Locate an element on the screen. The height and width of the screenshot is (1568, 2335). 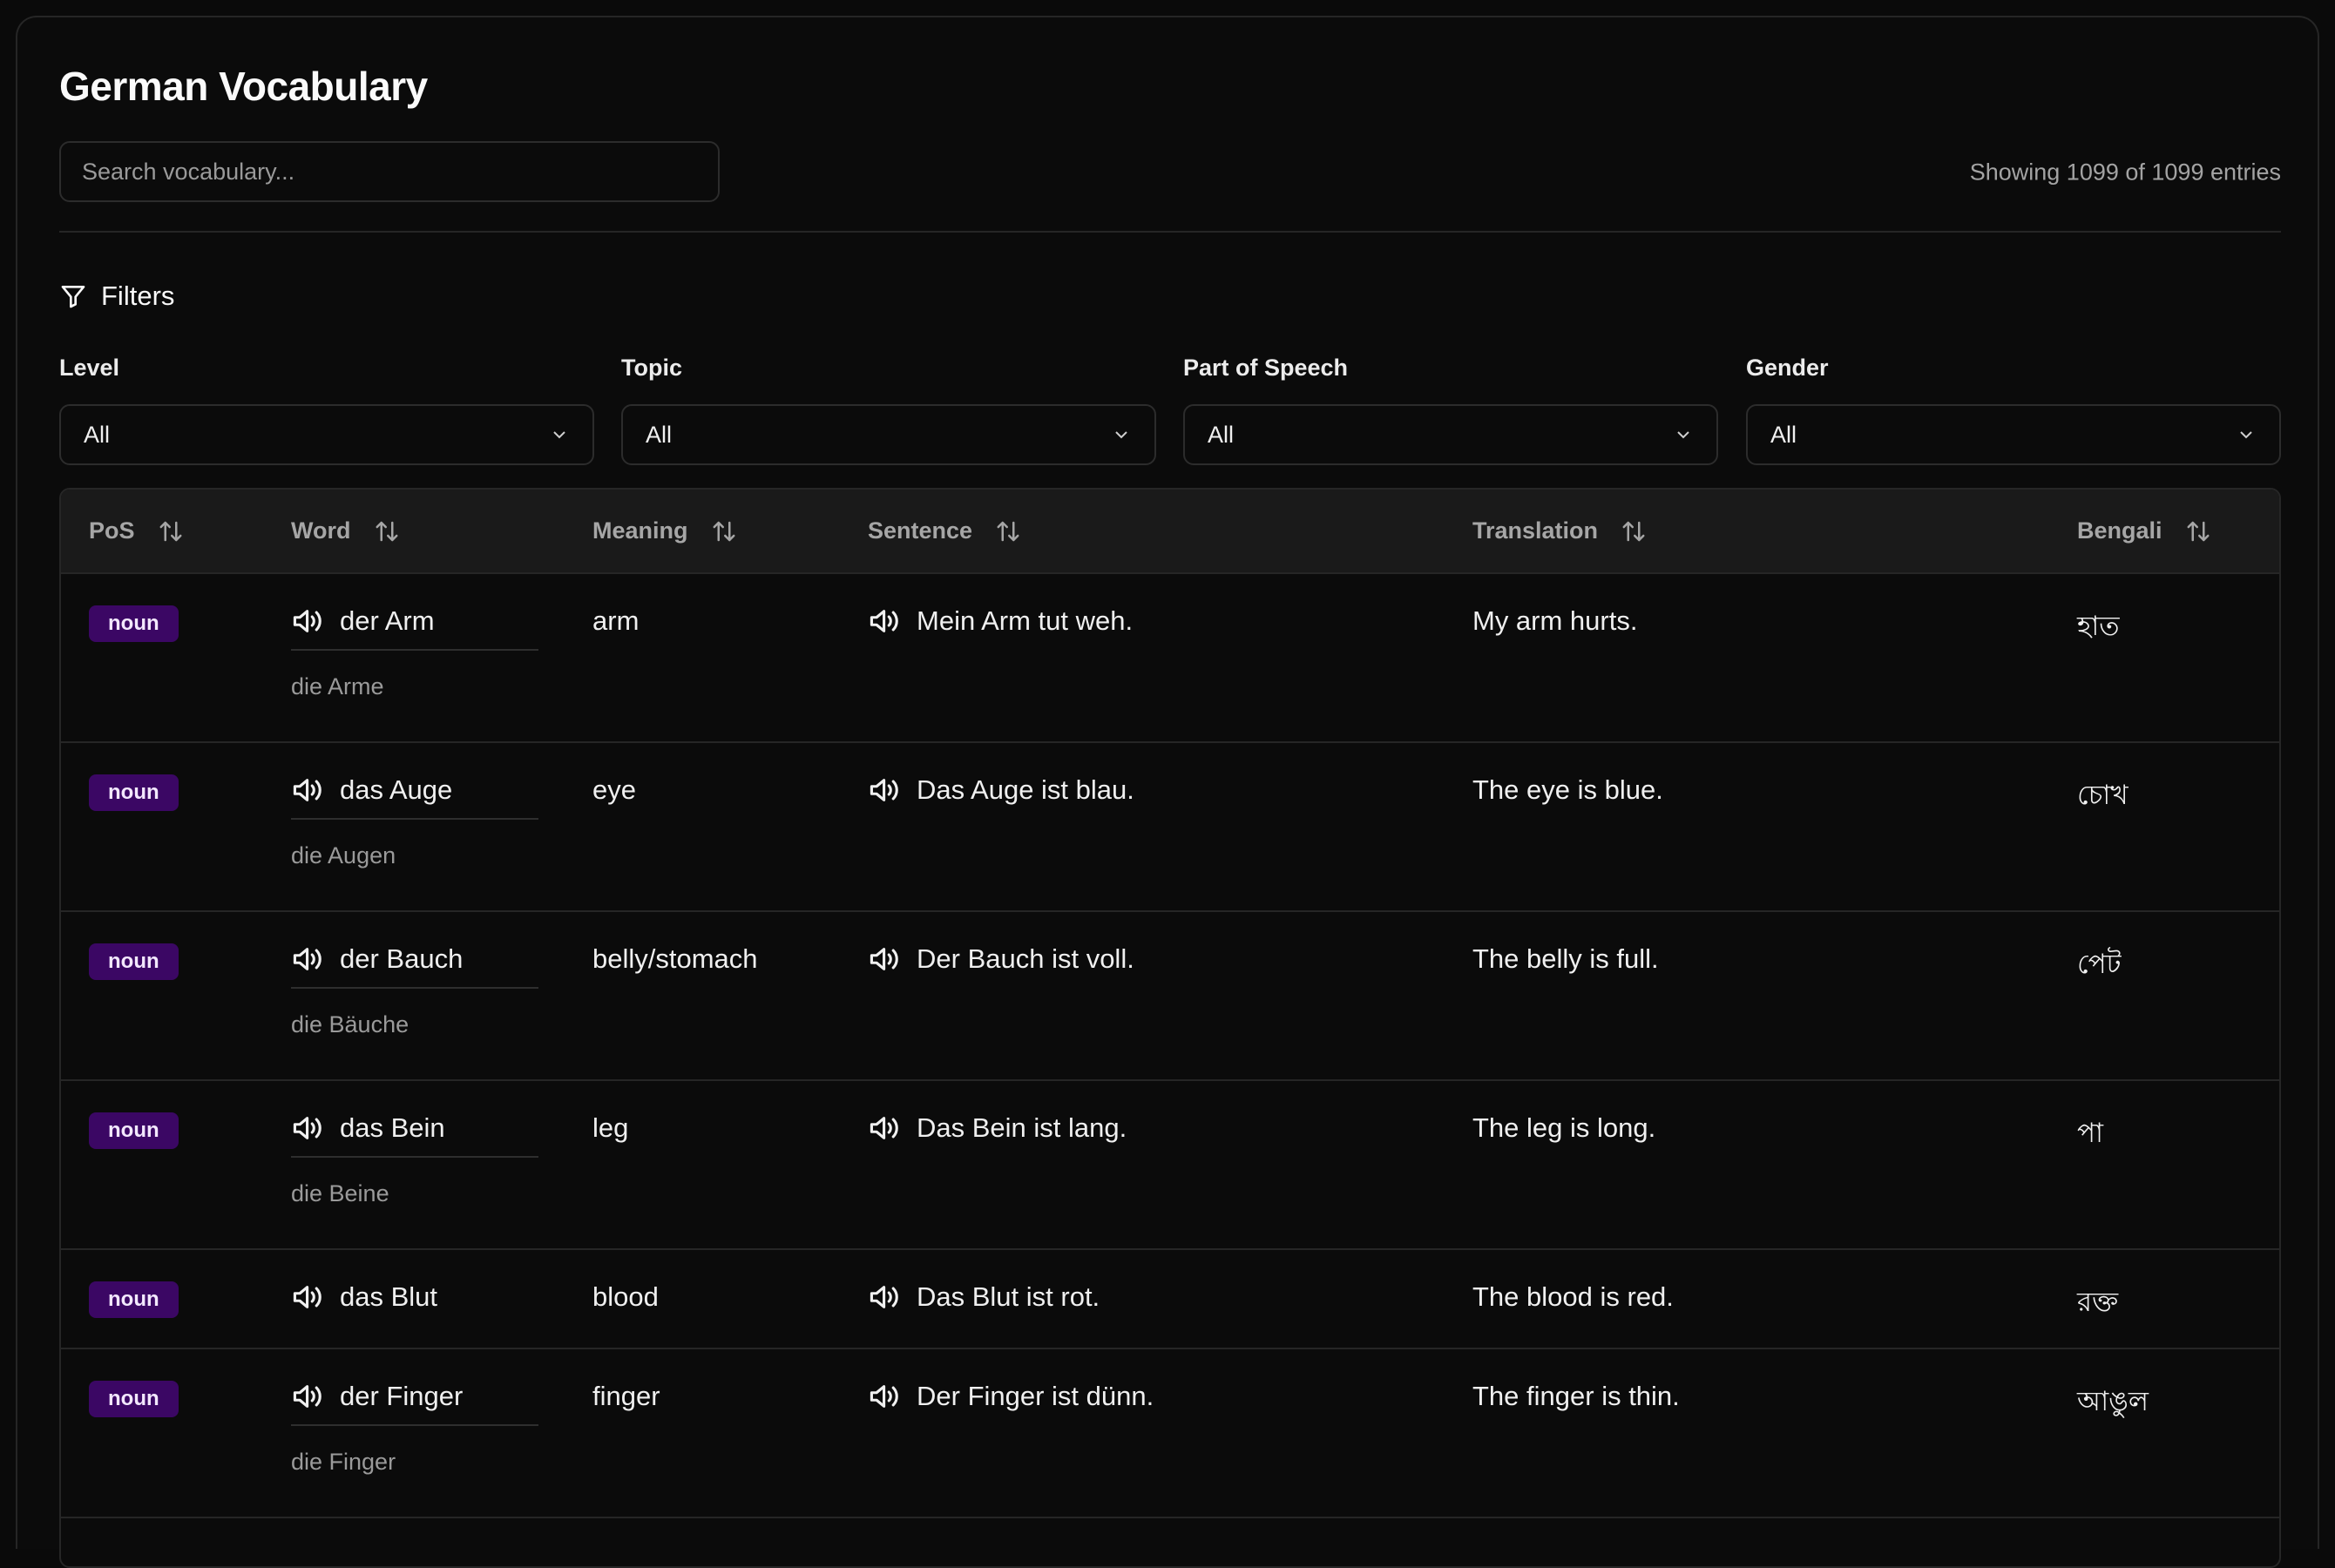
filters-heading-label: Filters is located at coordinates (138, 295).